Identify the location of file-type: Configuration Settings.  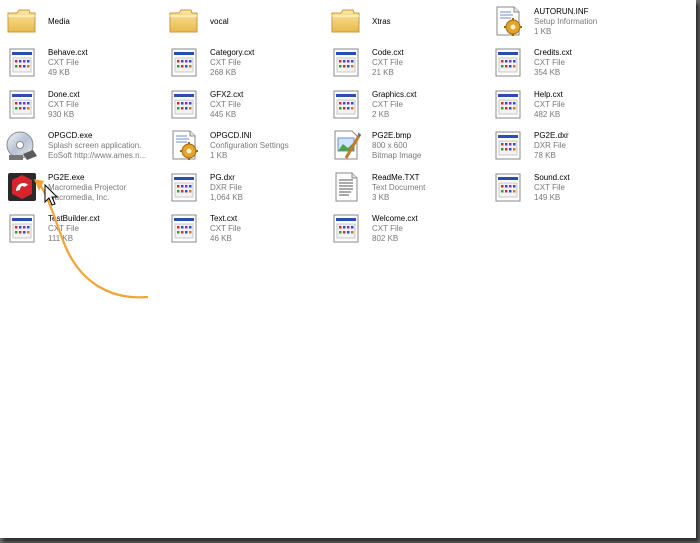
(249, 145).